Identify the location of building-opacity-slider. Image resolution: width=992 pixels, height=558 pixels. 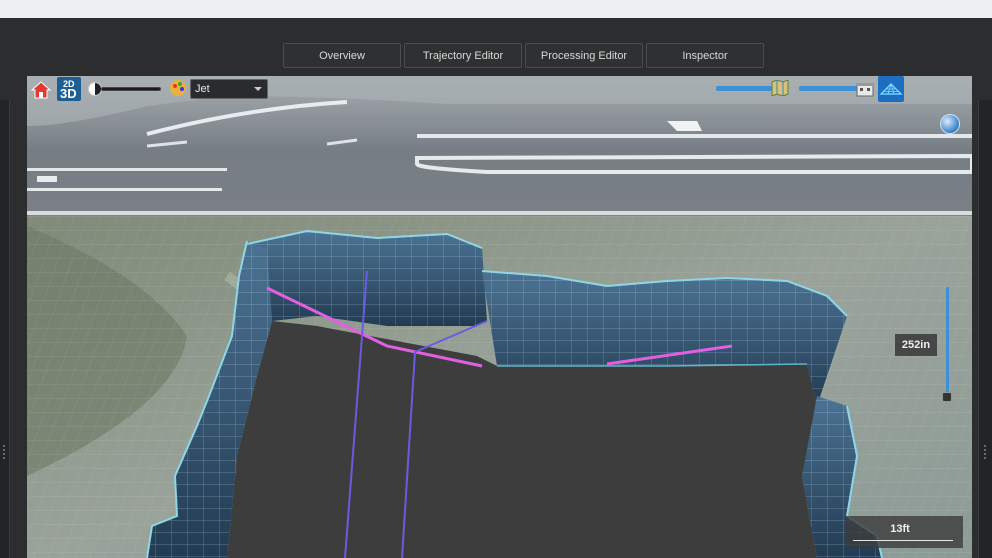
(828, 88).